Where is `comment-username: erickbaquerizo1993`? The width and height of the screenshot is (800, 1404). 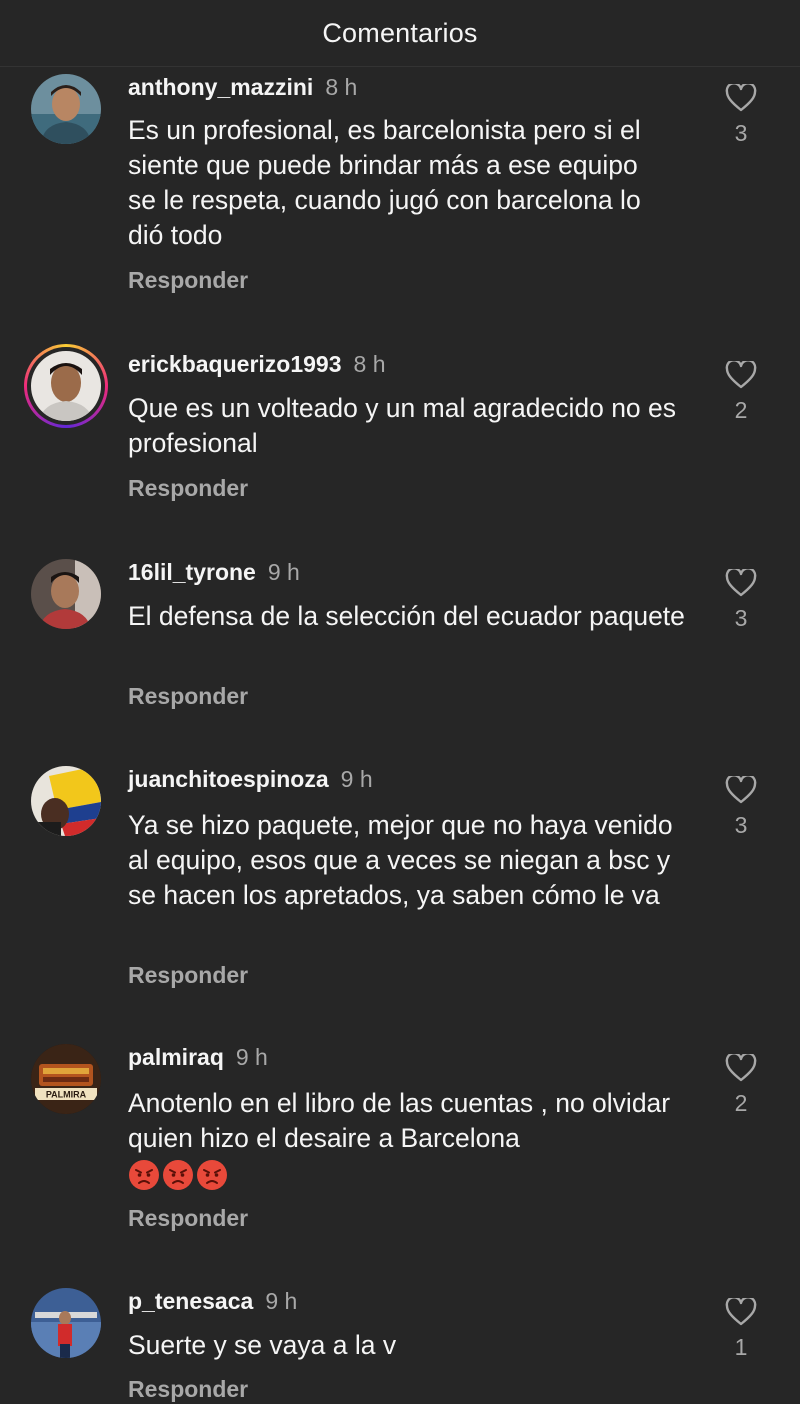
comment-username: erickbaquerizo1993 is located at coordinates (235, 364).